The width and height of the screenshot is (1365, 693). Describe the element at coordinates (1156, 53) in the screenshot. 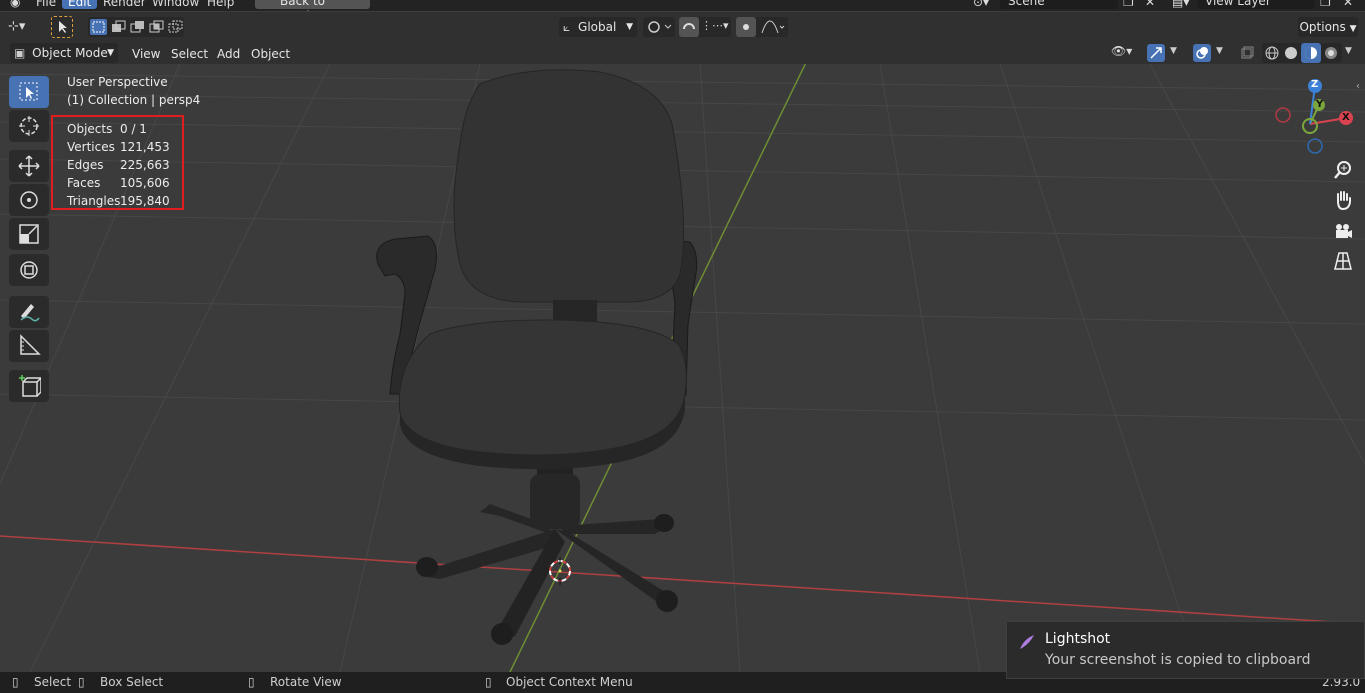

I see `gizmo-toggle-icon` at that location.